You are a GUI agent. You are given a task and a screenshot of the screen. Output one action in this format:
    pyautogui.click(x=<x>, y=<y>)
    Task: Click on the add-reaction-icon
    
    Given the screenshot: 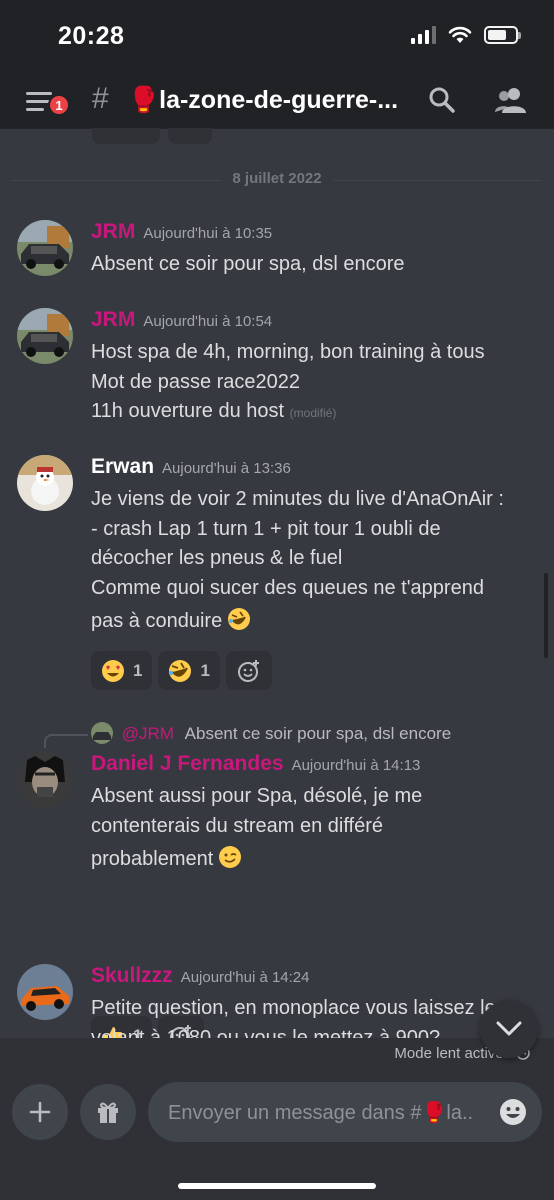 What is the action you would take?
    pyautogui.click(x=248, y=670)
    